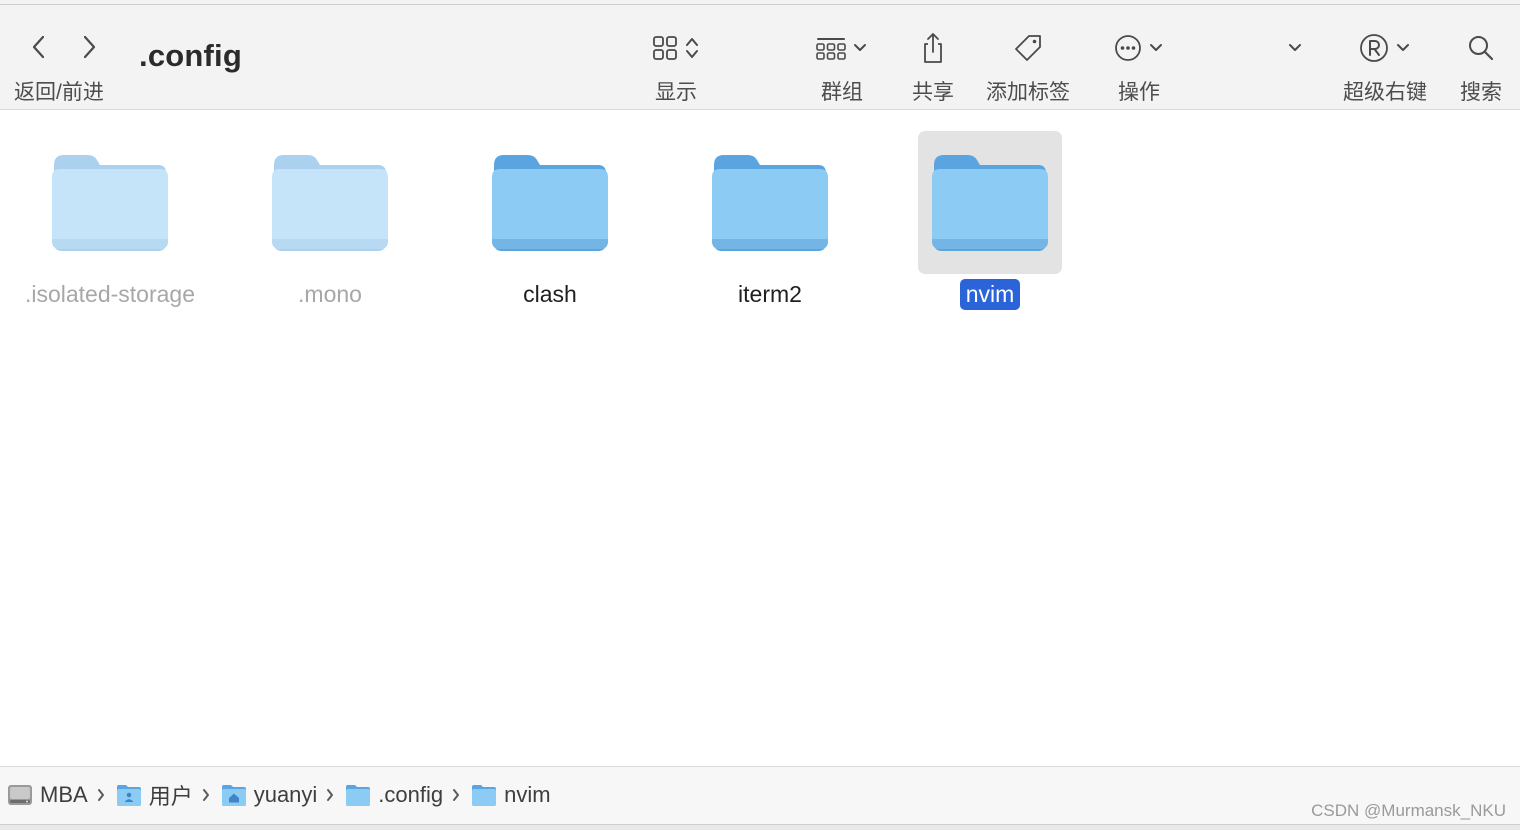  What do you see at coordinates (59, 92) in the screenshot?
I see `back-forward-label: 返回/前进` at bounding box center [59, 92].